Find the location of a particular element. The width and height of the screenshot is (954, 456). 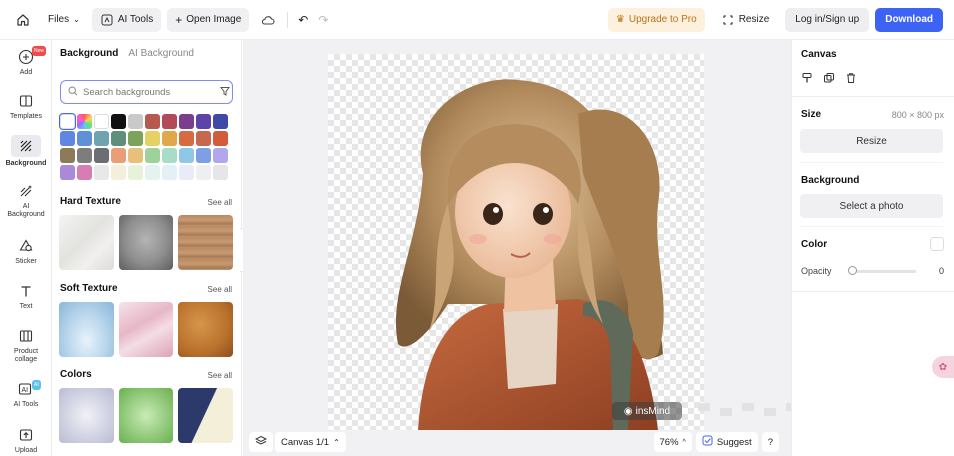

chevron-up-icon: ⌃ is located at coordinates (336, 442).